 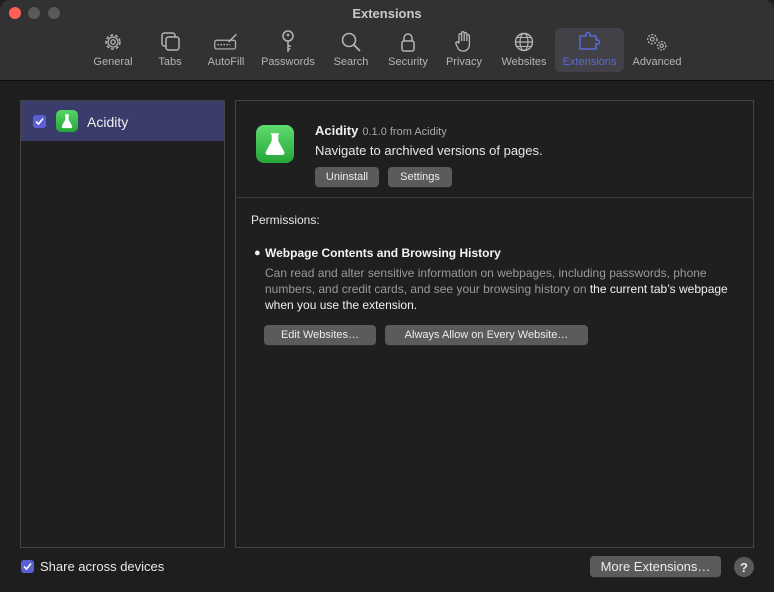 What do you see at coordinates (351, 42) in the screenshot?
I see `search-icon` at bounding box center [351, 42].